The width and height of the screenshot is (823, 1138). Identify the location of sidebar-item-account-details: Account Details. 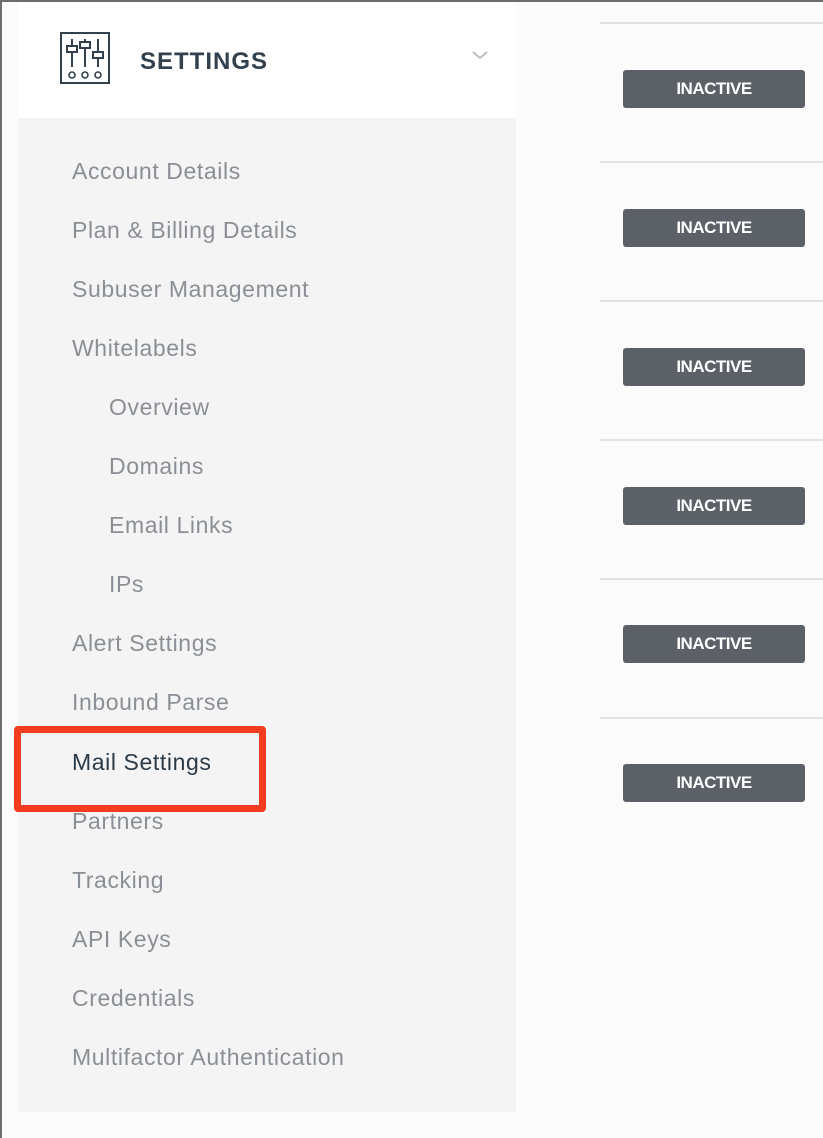
(156, 171).